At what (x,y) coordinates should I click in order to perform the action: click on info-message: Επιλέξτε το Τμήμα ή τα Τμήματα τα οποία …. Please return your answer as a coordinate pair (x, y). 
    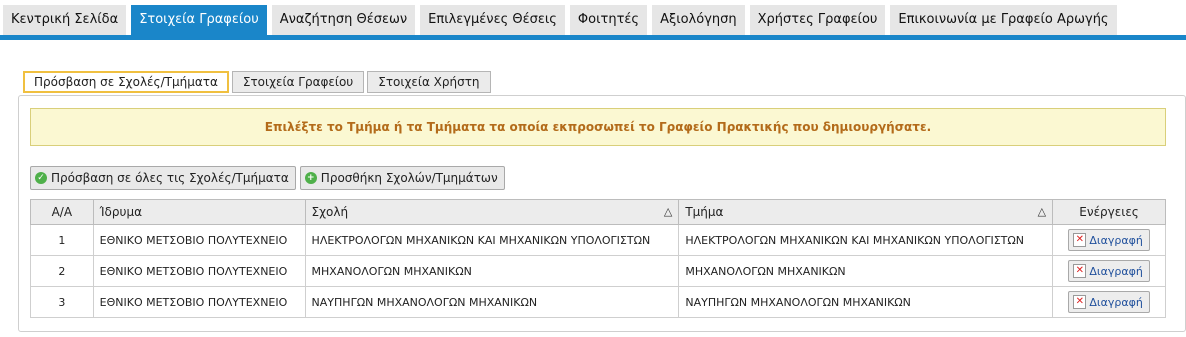
    Looking at the image, I should click on (598, 127).